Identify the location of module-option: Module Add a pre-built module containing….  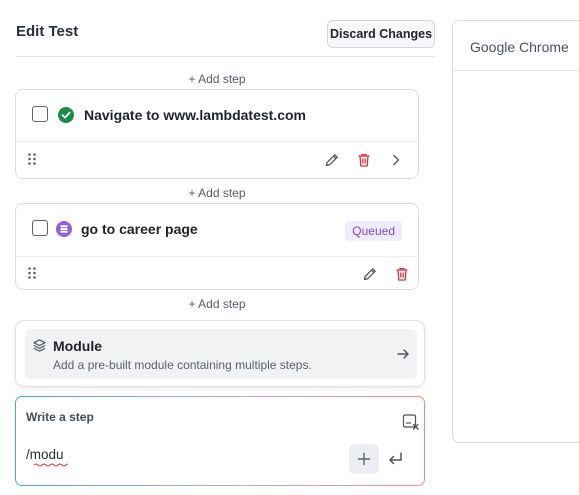
(221, 354).